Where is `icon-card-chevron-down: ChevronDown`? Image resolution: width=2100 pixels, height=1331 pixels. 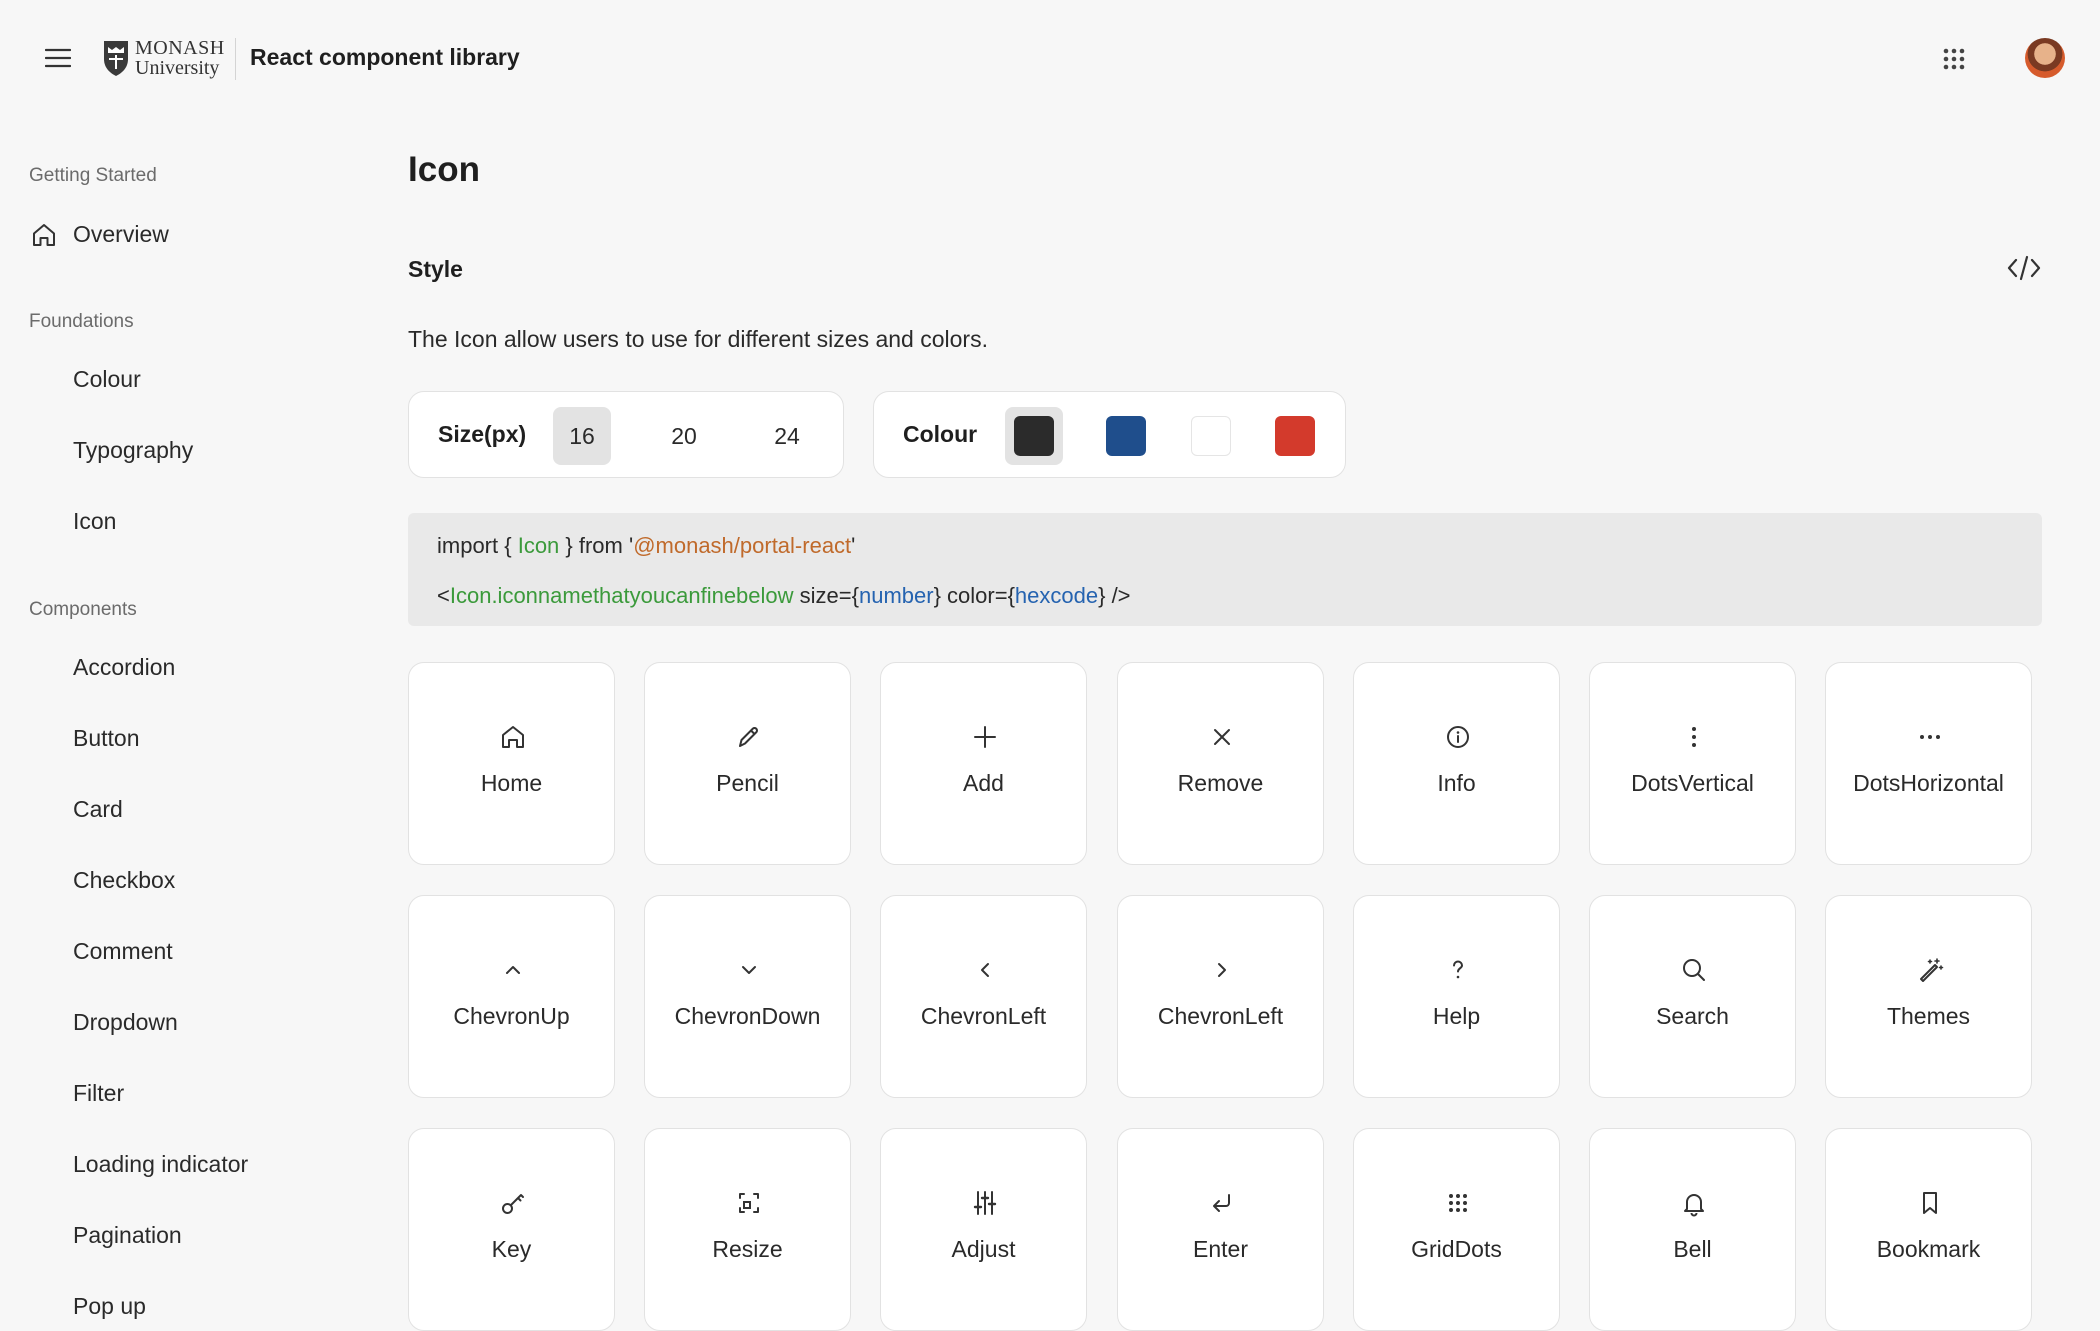 icon-card-chevron-down: ChevronDown is located at coordinates (747, 996).